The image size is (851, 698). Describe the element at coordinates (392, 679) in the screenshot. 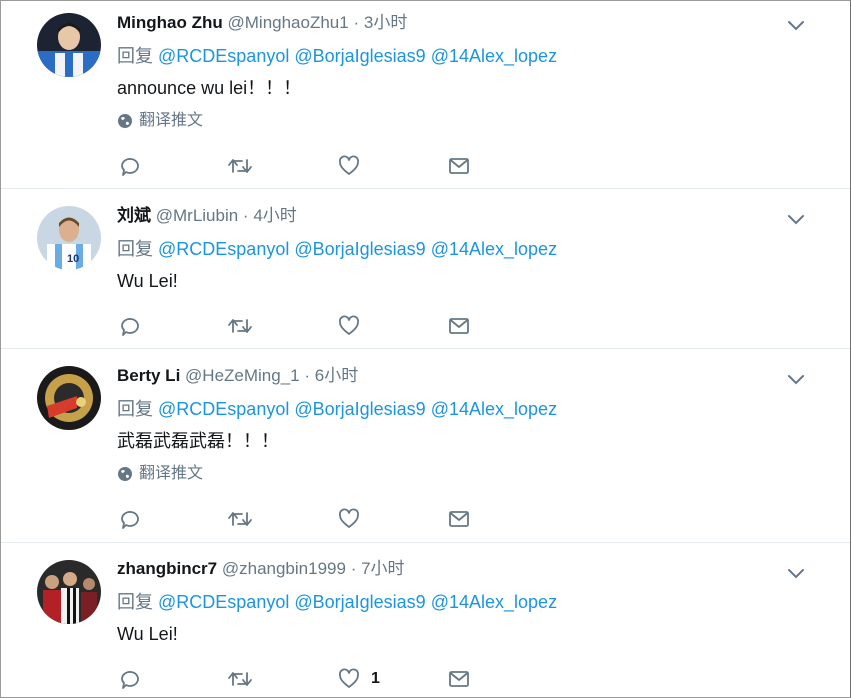

I see `like-button: 1` at that location.